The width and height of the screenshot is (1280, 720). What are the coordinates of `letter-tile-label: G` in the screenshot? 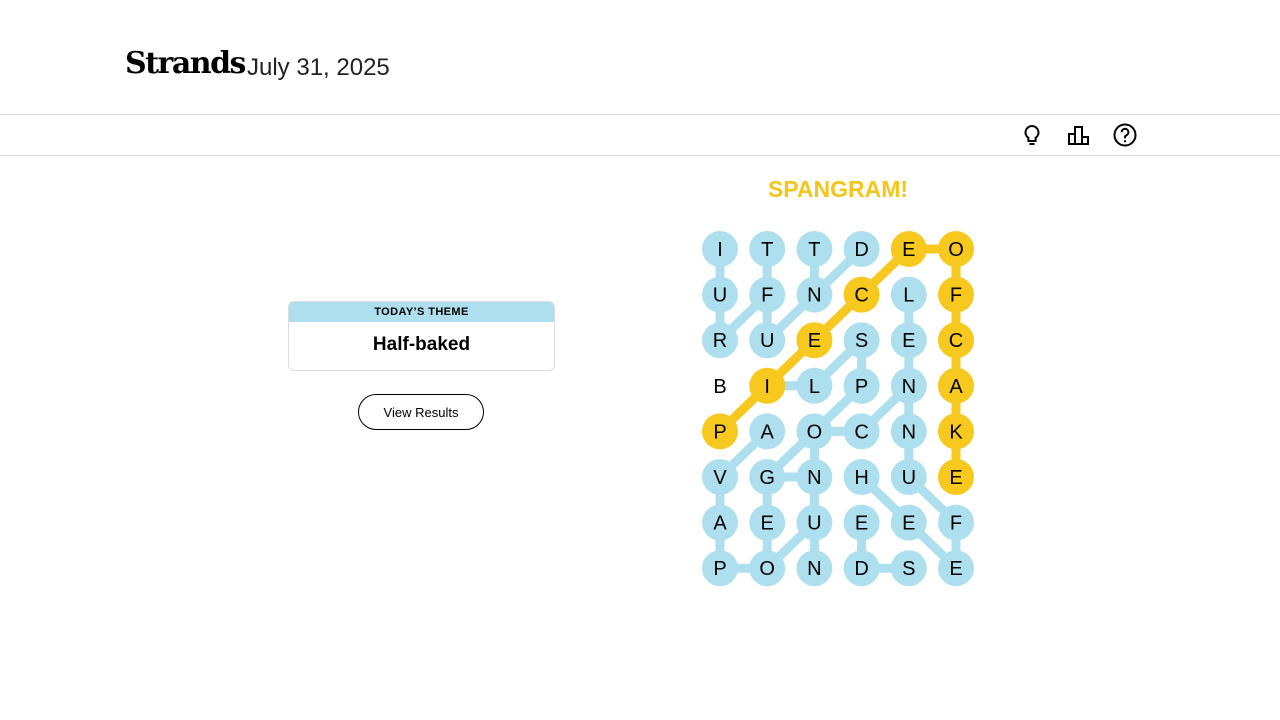 It's located at (767, 478).